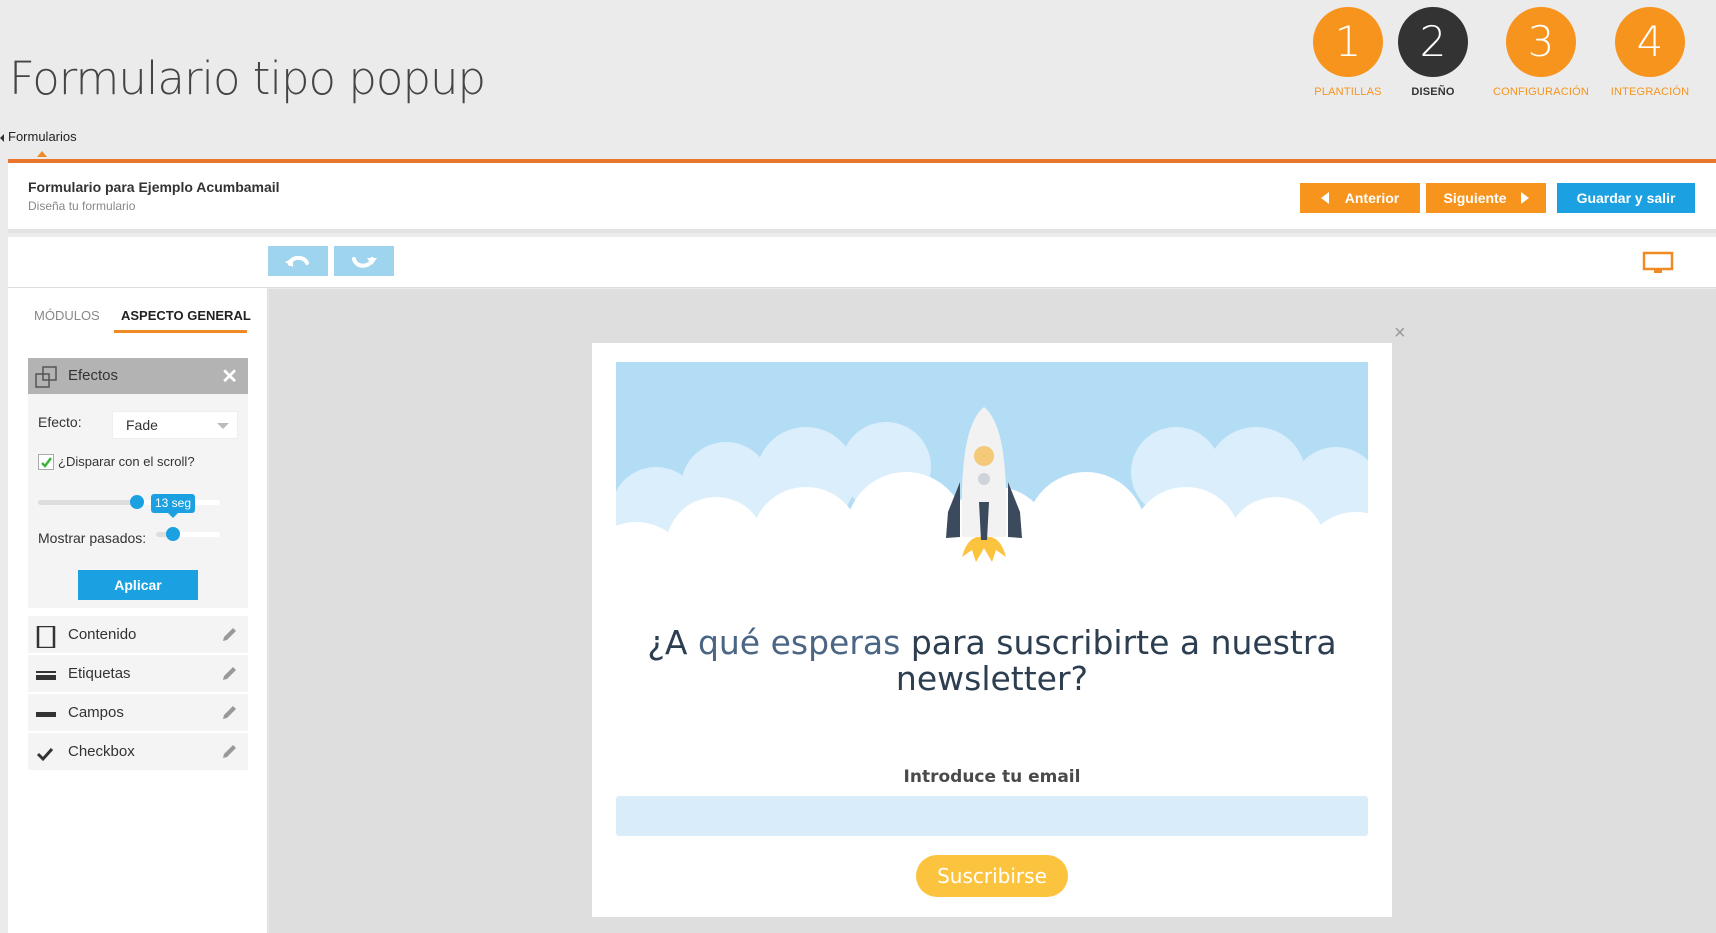 Image resolution: width=1716 pixels, height=933 pixels. Describe the element at coordinates (1348, 42) in the screenshot. I see `step-number: 1` at that location.